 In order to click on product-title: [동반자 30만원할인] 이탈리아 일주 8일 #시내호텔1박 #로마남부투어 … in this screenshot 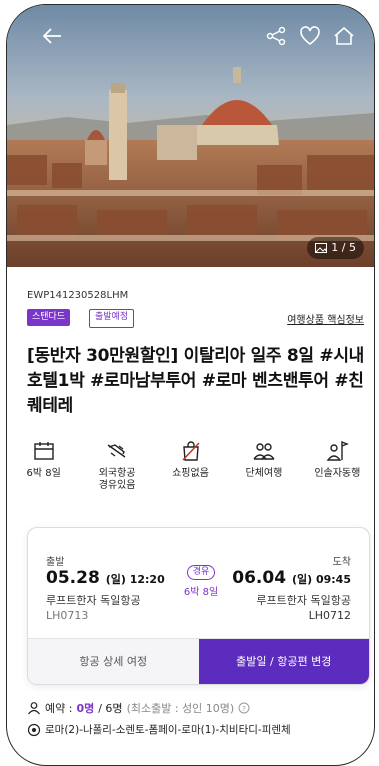, I will do `click(196, 381)`.